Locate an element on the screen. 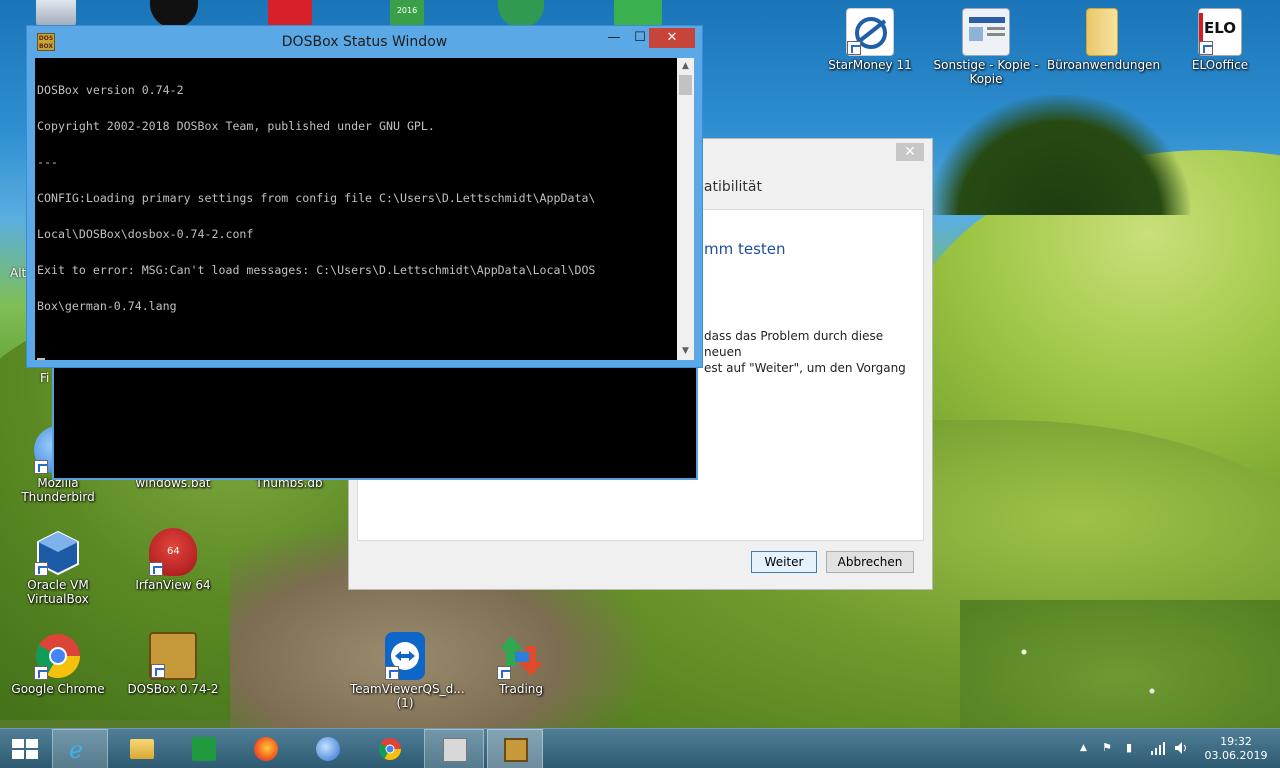 The height and width of the screenshot is (768, 1280). store-icon is located at coordinates (204, 749).